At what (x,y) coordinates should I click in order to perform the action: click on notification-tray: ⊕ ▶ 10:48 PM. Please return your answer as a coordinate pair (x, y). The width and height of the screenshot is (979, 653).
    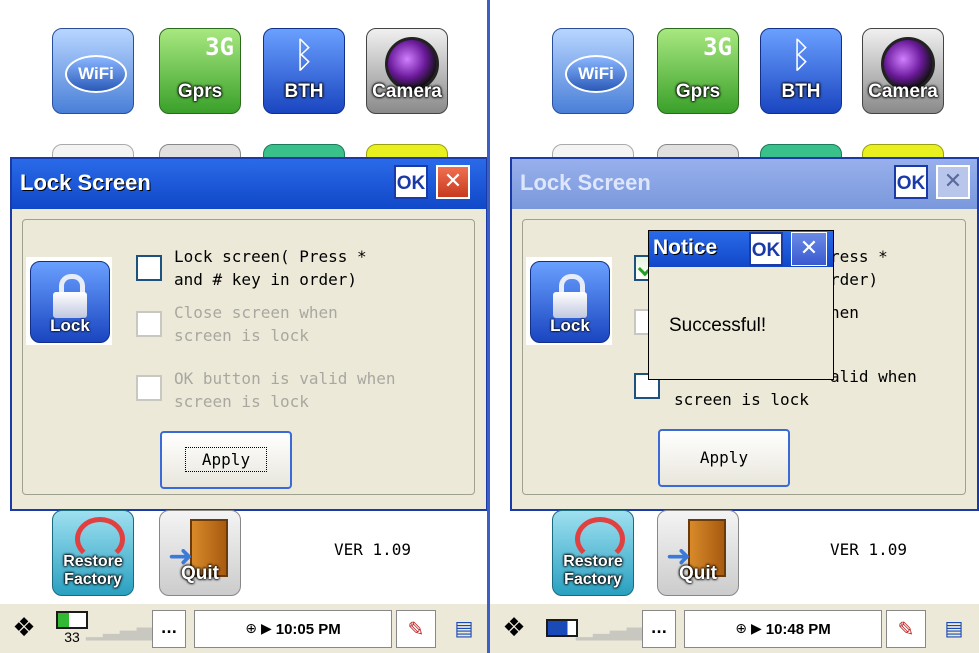
    Looking at the image, I should click on (783, 629).